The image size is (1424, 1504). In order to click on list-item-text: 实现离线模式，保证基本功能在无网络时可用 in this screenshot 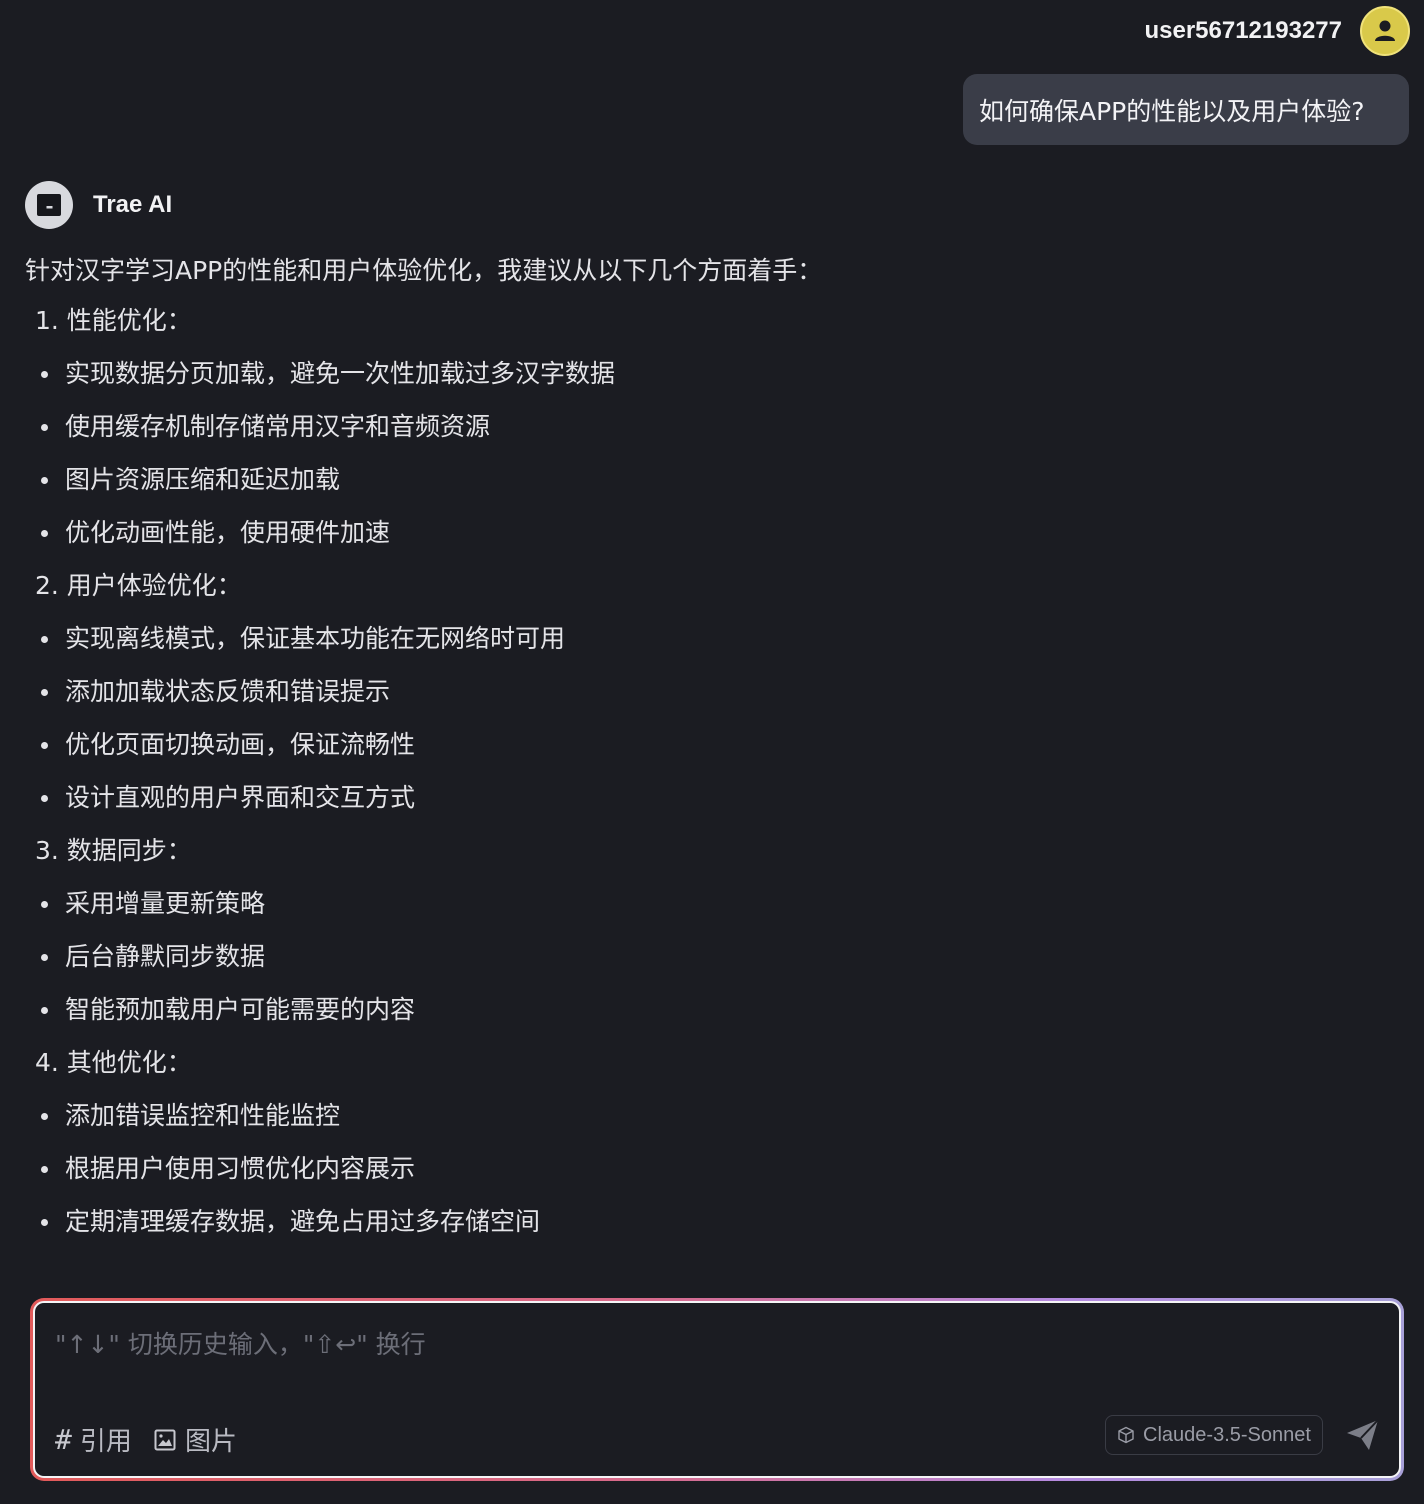, I will do `click(315, 638)`.